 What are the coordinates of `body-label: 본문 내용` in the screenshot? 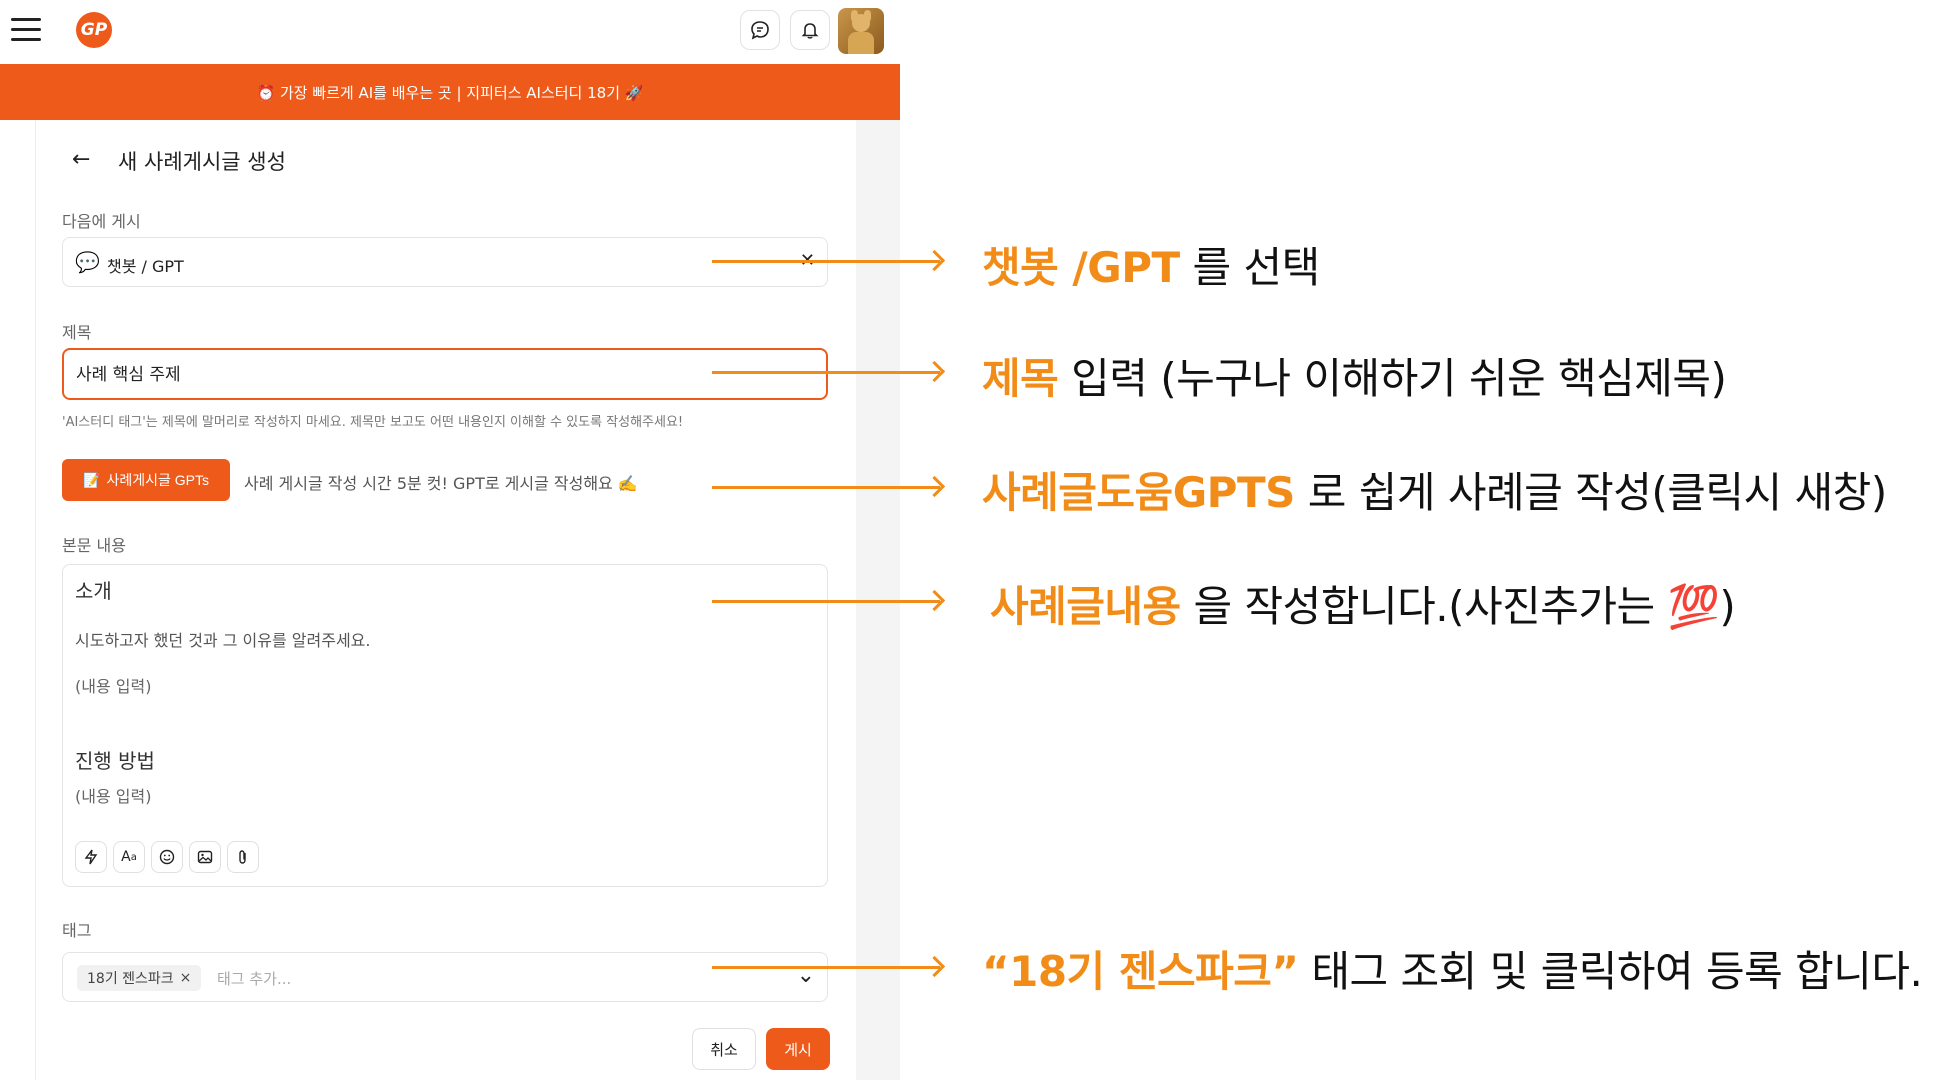 It's located at (94, 545).